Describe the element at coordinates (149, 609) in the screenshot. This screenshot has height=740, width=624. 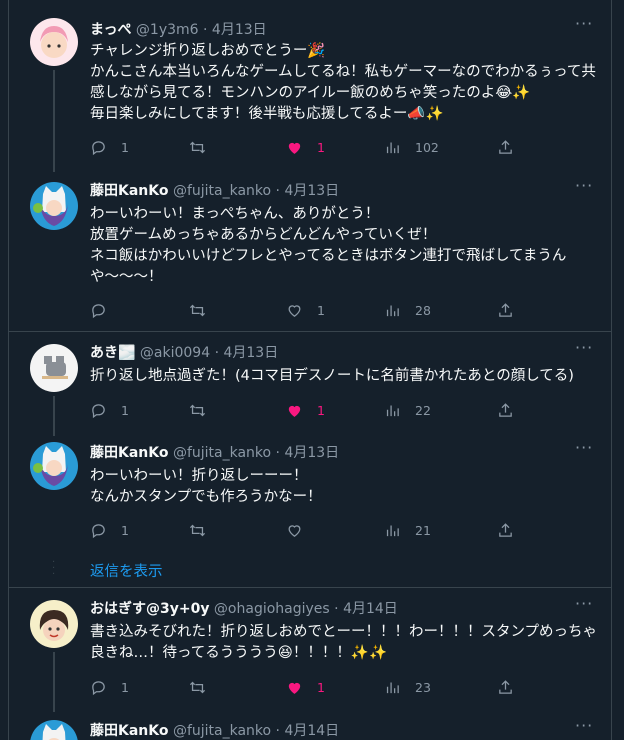
I see `author-name: おはぎす@3y+0y` at that location.